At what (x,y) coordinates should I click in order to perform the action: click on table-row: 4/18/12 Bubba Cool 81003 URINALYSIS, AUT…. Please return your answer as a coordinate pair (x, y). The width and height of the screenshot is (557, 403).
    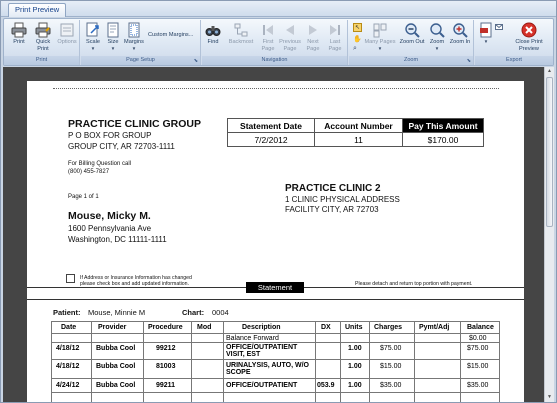
    Looking at the image, I should click on (275, 369).